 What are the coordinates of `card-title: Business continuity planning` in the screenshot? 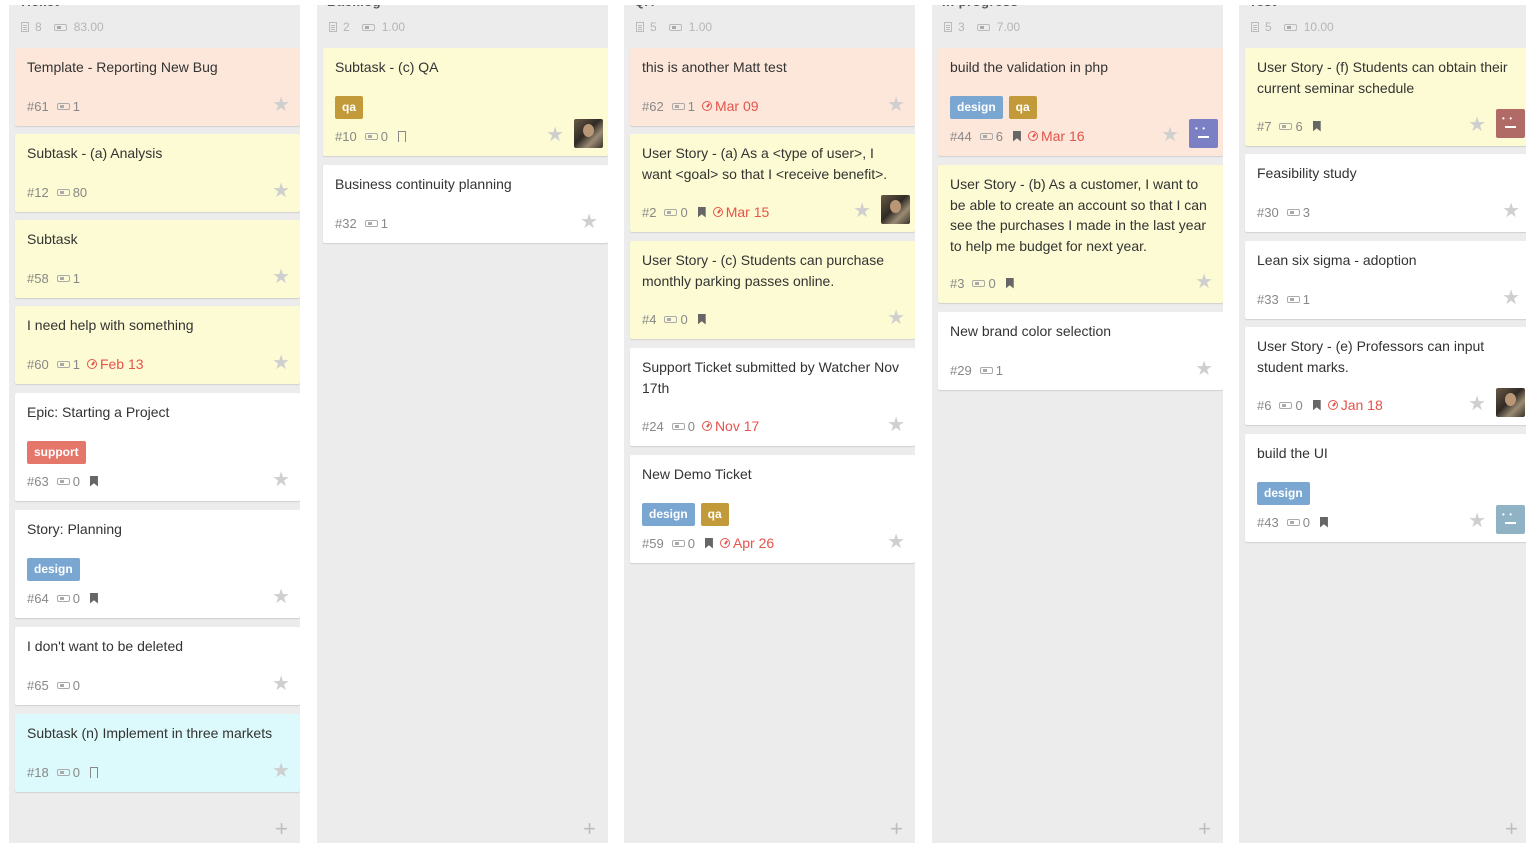 It's located at (465, 184).